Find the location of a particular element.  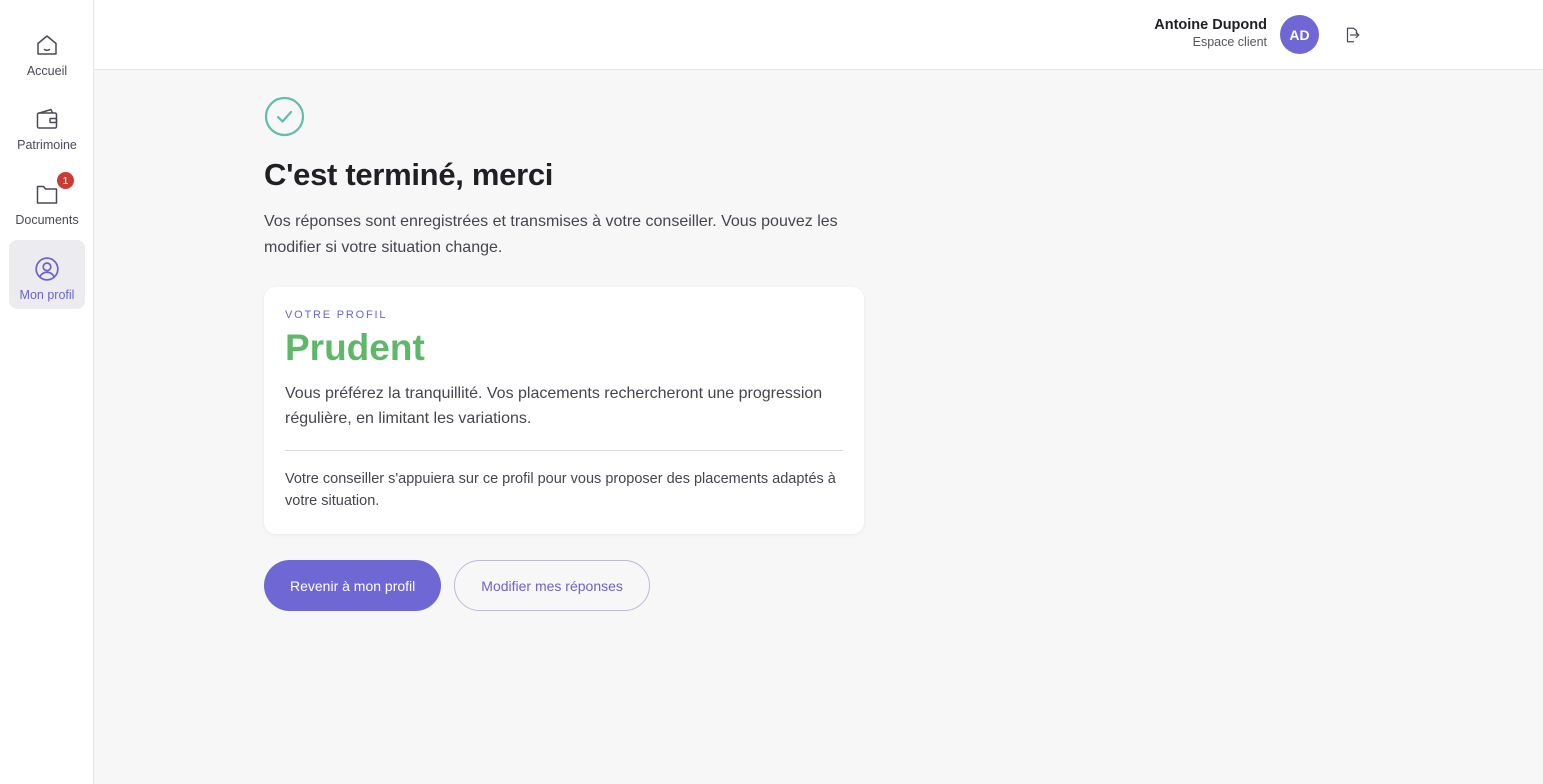

back-to-profile-button: Revenir à mon profil is located at coordinates (353, 585).